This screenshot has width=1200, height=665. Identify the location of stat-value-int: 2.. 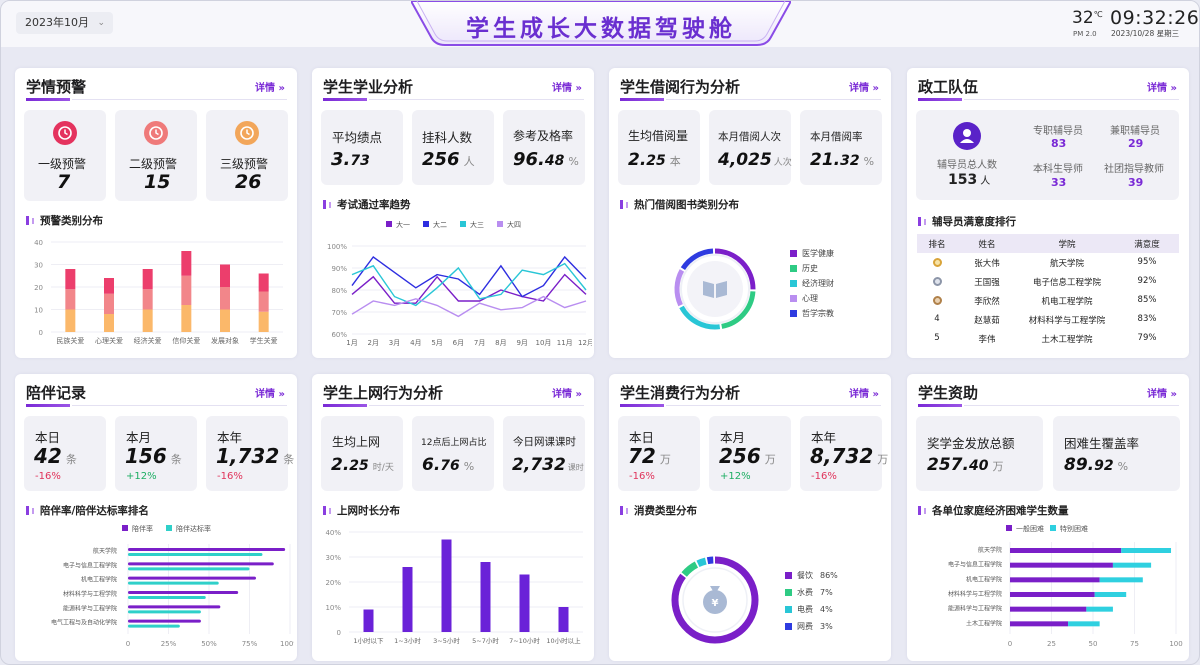
(340, 465).